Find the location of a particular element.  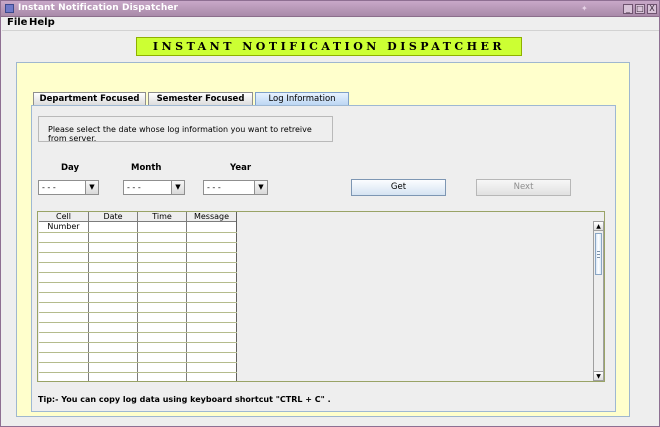

window-title: Instant Notification Dispatcher is located at coordinates (98, 8).